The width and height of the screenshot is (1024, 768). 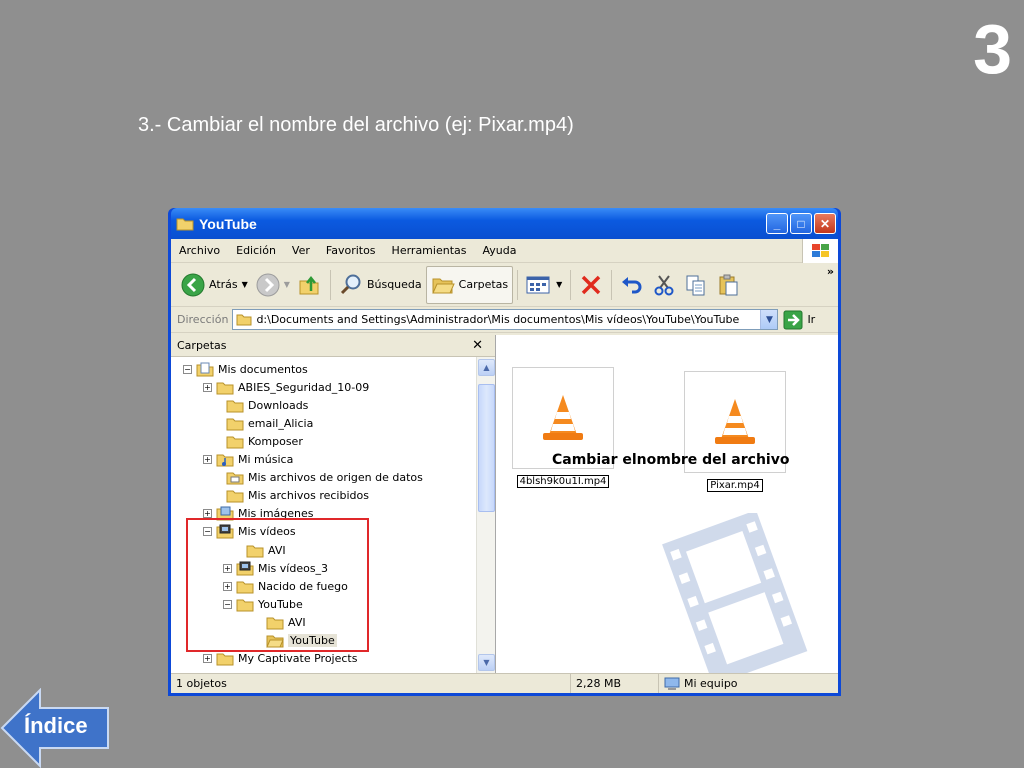 I want to click on tree-item: − Mis vídeos, so click(x=249, y=532).